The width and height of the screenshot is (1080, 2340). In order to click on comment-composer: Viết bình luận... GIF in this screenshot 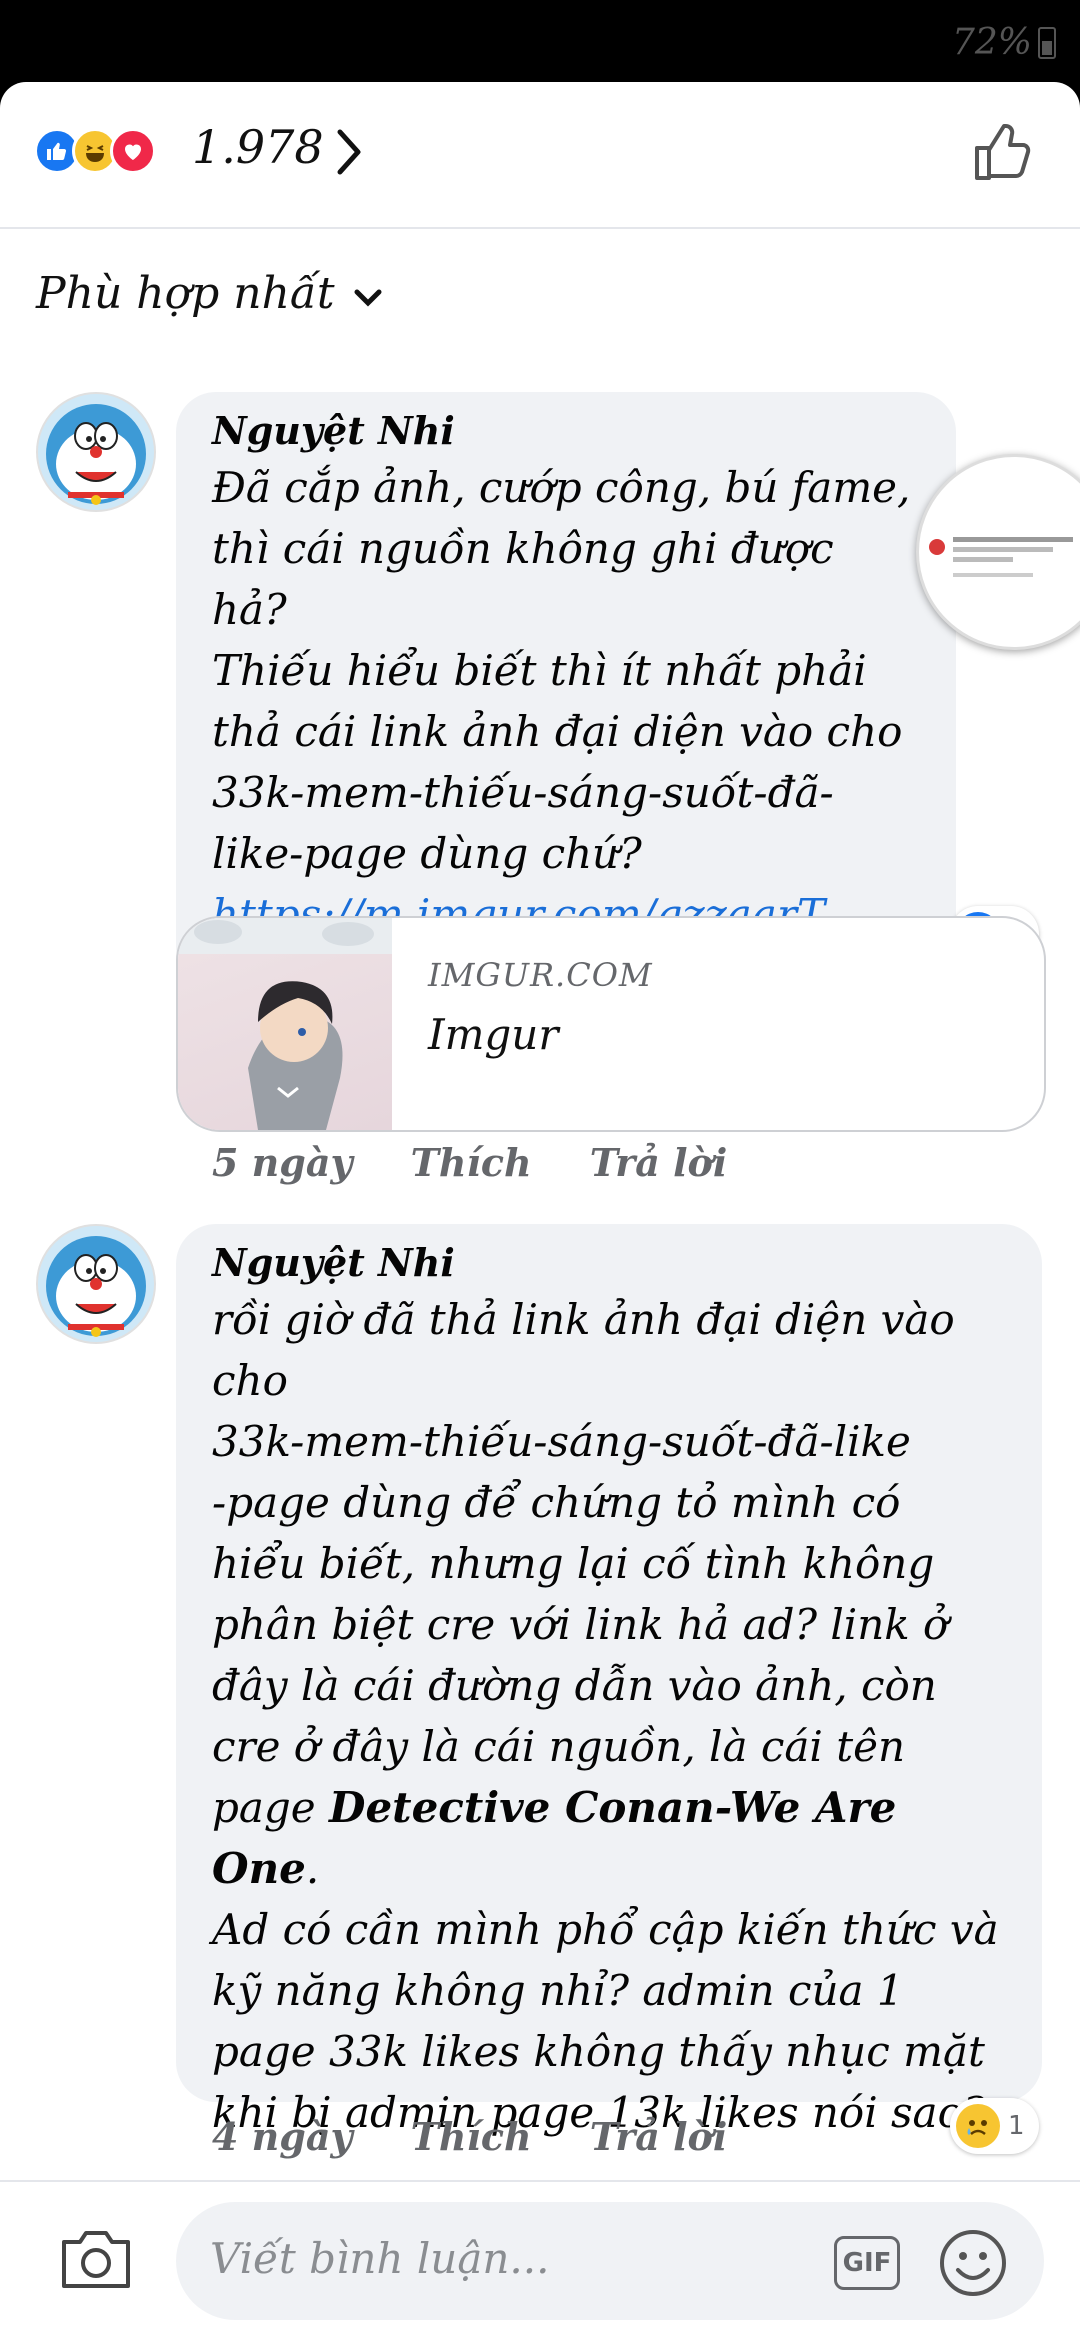, I will do `click(540, 2261)`.